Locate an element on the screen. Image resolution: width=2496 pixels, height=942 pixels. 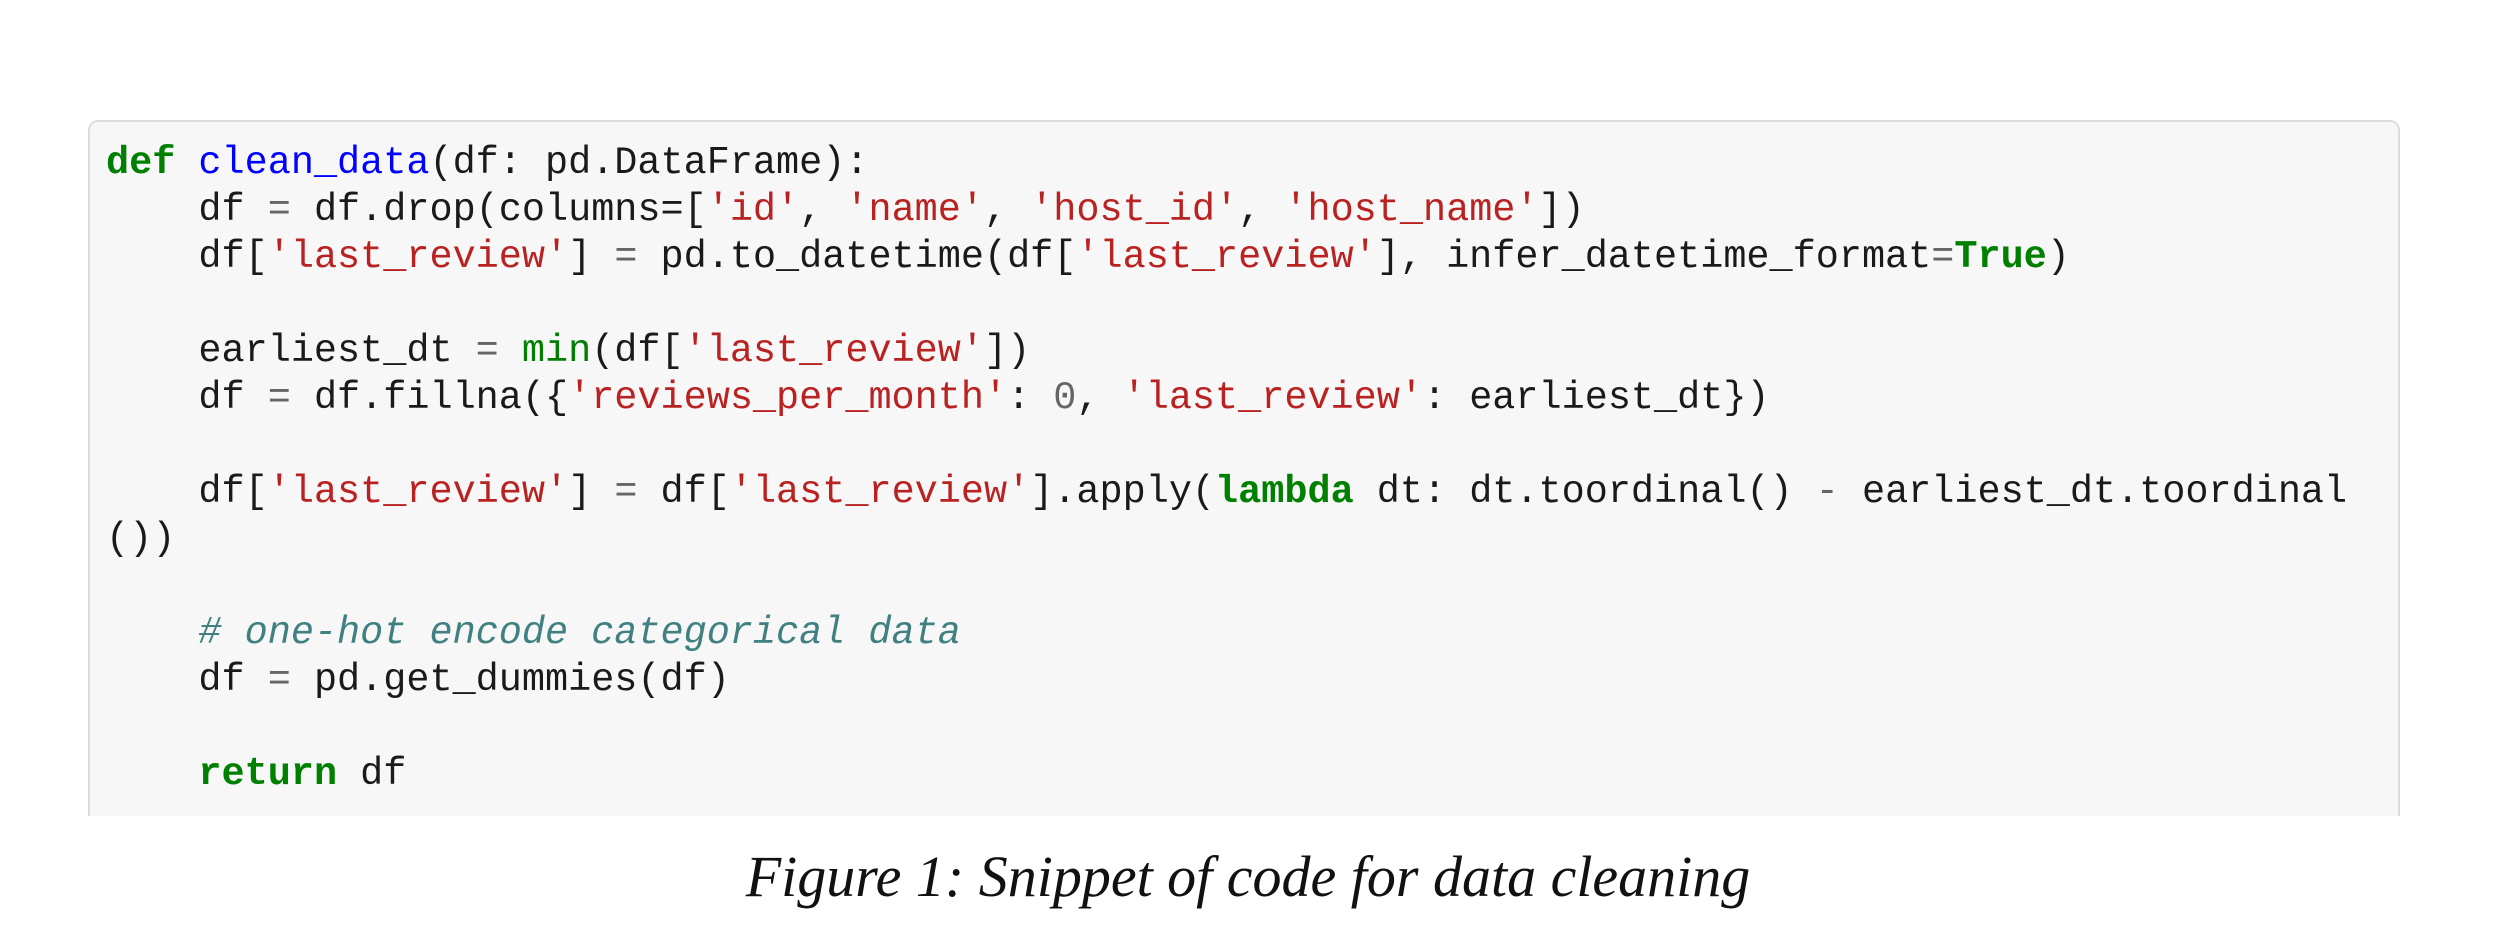
code-token: (df: pd.DataFrame): is located at coordinates (649, 163).